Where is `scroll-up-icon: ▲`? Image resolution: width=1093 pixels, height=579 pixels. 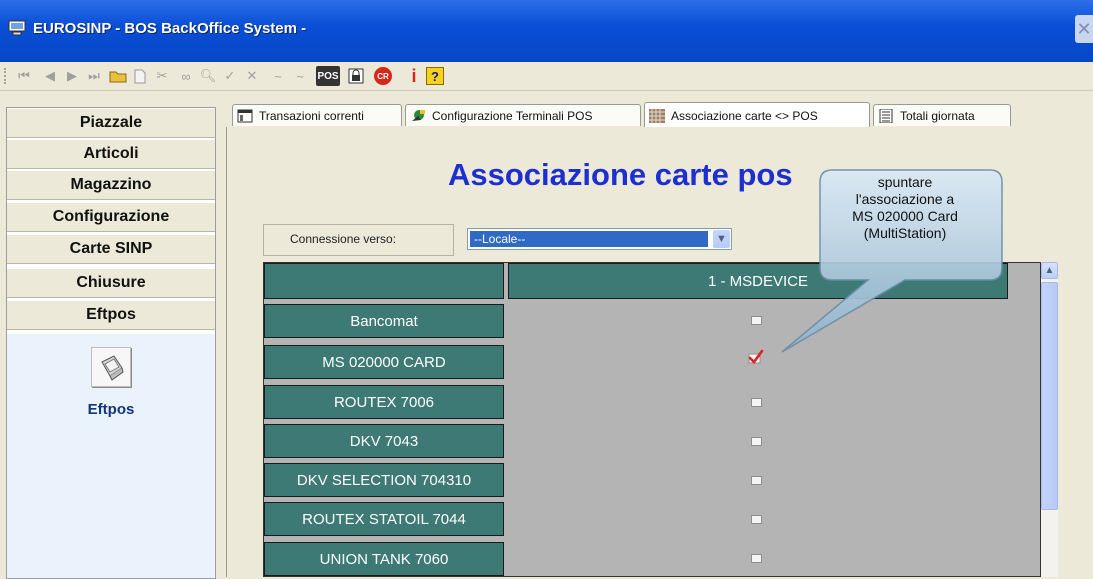
scroll-up-icon: ▲ is located at coordinates (1049, 270).